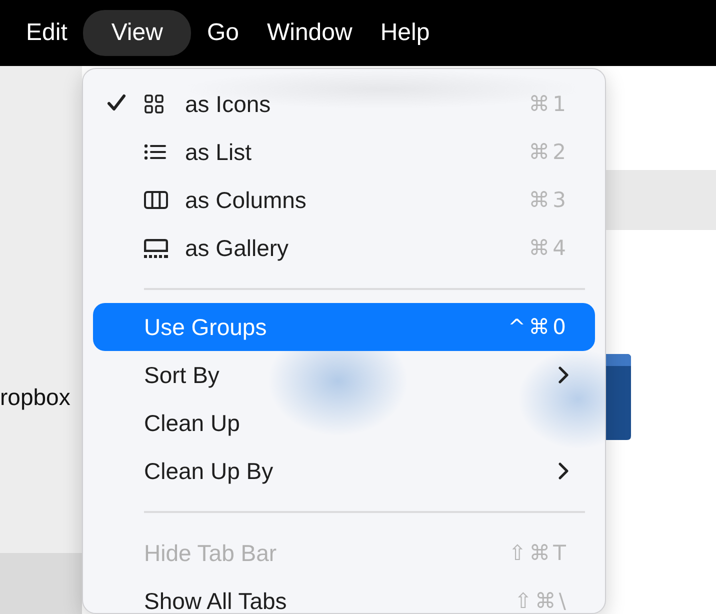  I want to click on list-icon, so click(155, 152).